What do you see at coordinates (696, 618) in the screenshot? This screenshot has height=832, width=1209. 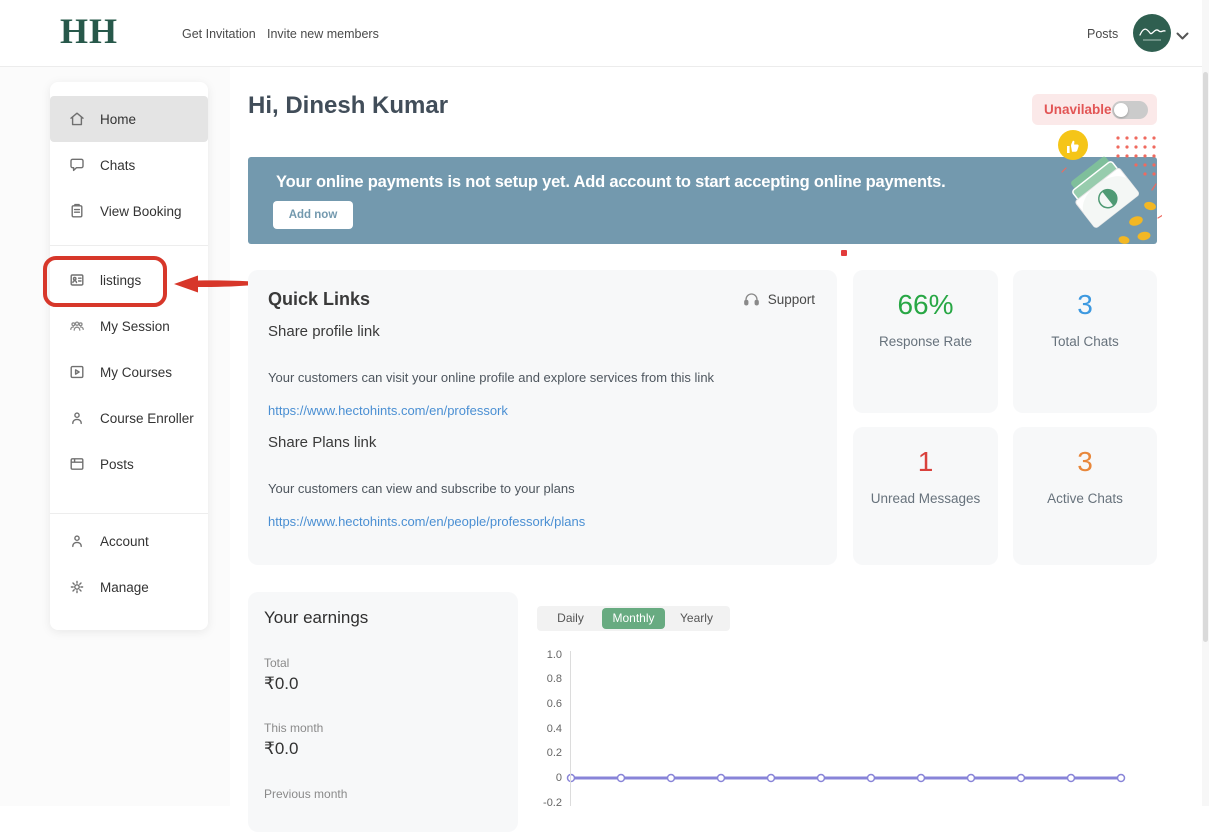 I see `tab-yearly: Yearly` at bounding box center [696, 618].